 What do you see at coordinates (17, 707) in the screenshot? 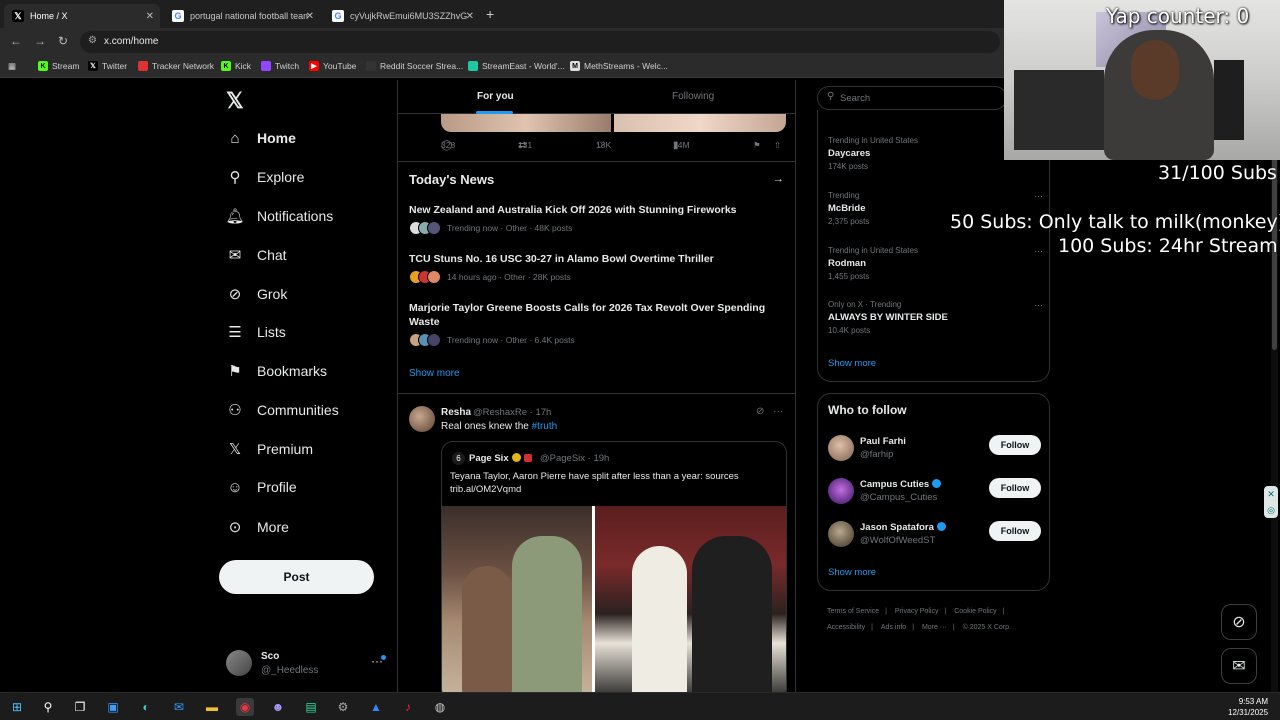
I see `windows-start-icon: ⊞` at bounding box center [17, 707].